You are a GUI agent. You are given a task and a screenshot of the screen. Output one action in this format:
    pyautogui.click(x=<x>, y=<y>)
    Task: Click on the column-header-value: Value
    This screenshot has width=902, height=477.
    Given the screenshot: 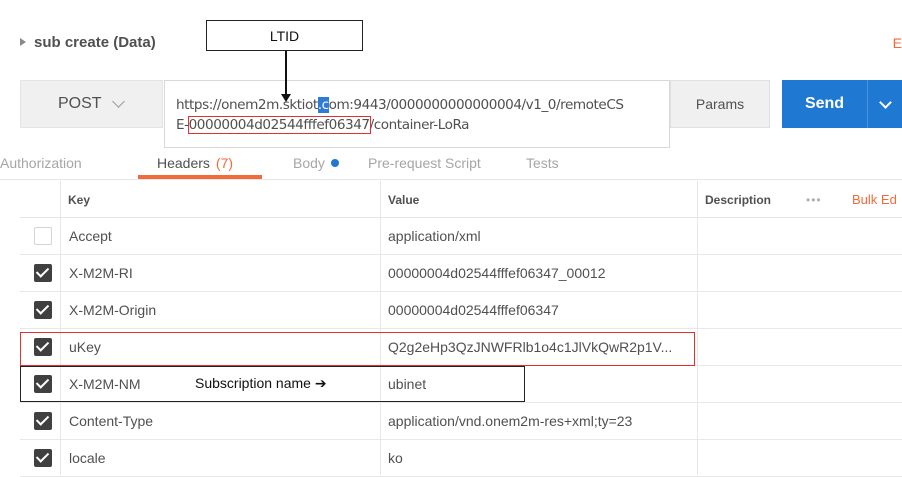 What is the action you would take?
    pyautogui.click(x=404, y=199)
    